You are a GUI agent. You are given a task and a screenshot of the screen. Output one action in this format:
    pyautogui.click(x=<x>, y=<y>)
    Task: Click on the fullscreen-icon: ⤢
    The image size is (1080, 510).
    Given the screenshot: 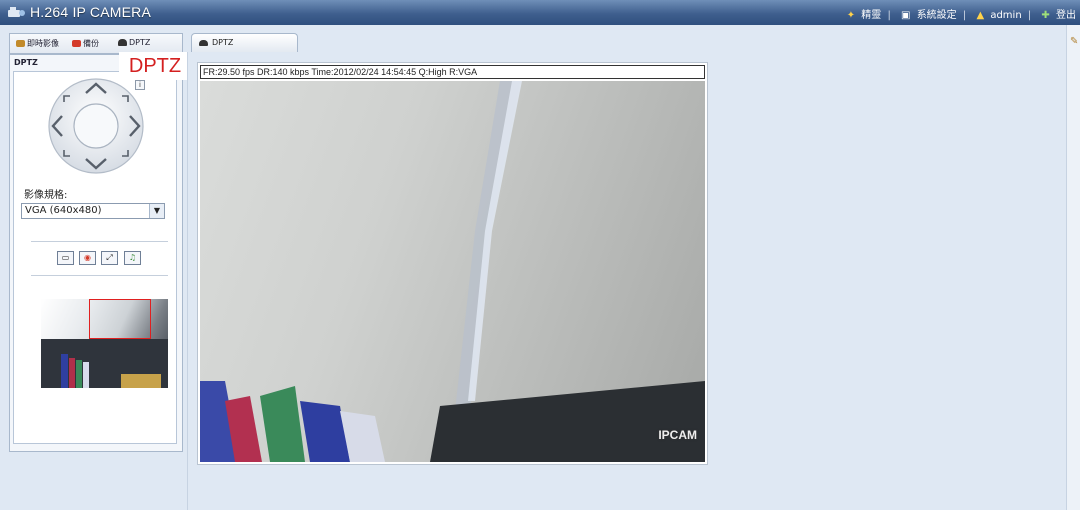 What is the action you would take?
    pyautogui.click(x=109, y=257)
    